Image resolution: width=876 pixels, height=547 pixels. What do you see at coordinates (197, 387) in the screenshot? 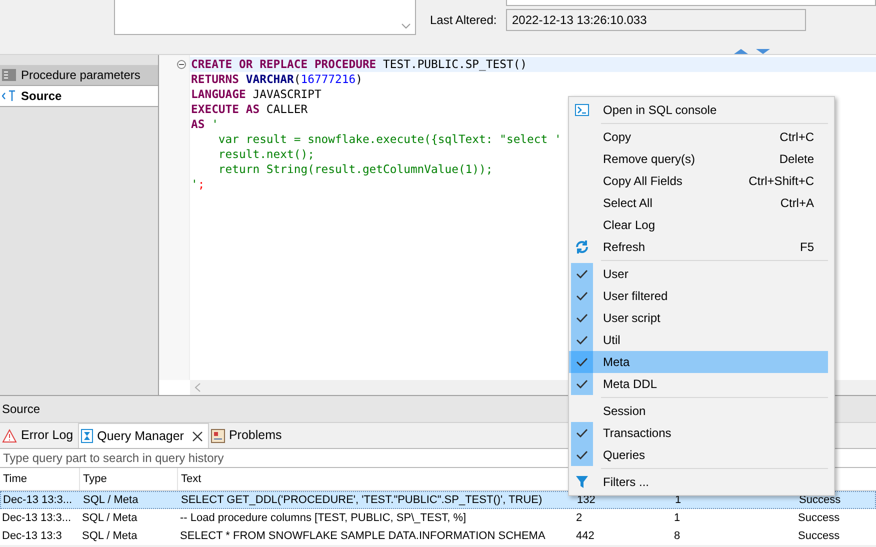
I see `scroll-left-icon` at bounding box center [197, 387].